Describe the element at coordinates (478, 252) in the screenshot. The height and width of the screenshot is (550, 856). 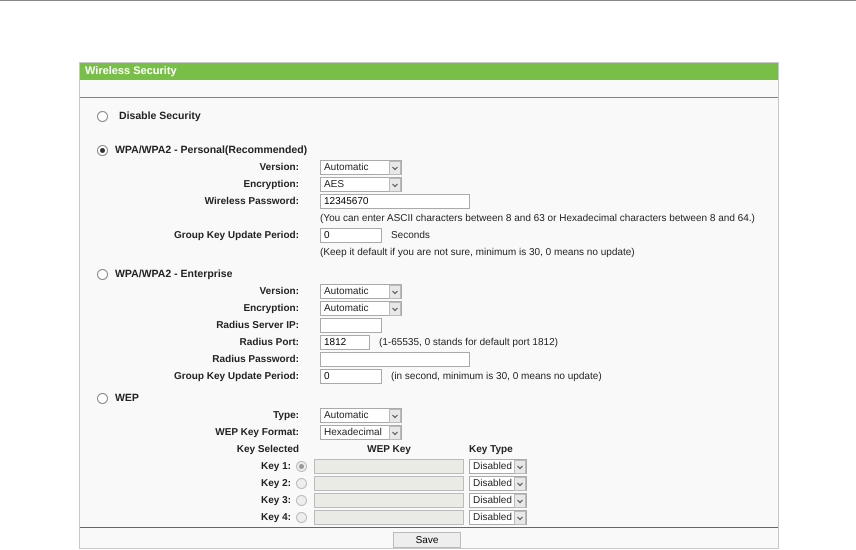
I see `hint-text: (Keep it default if you are not sure, minimum is 30, 0 means no update)` at that location.